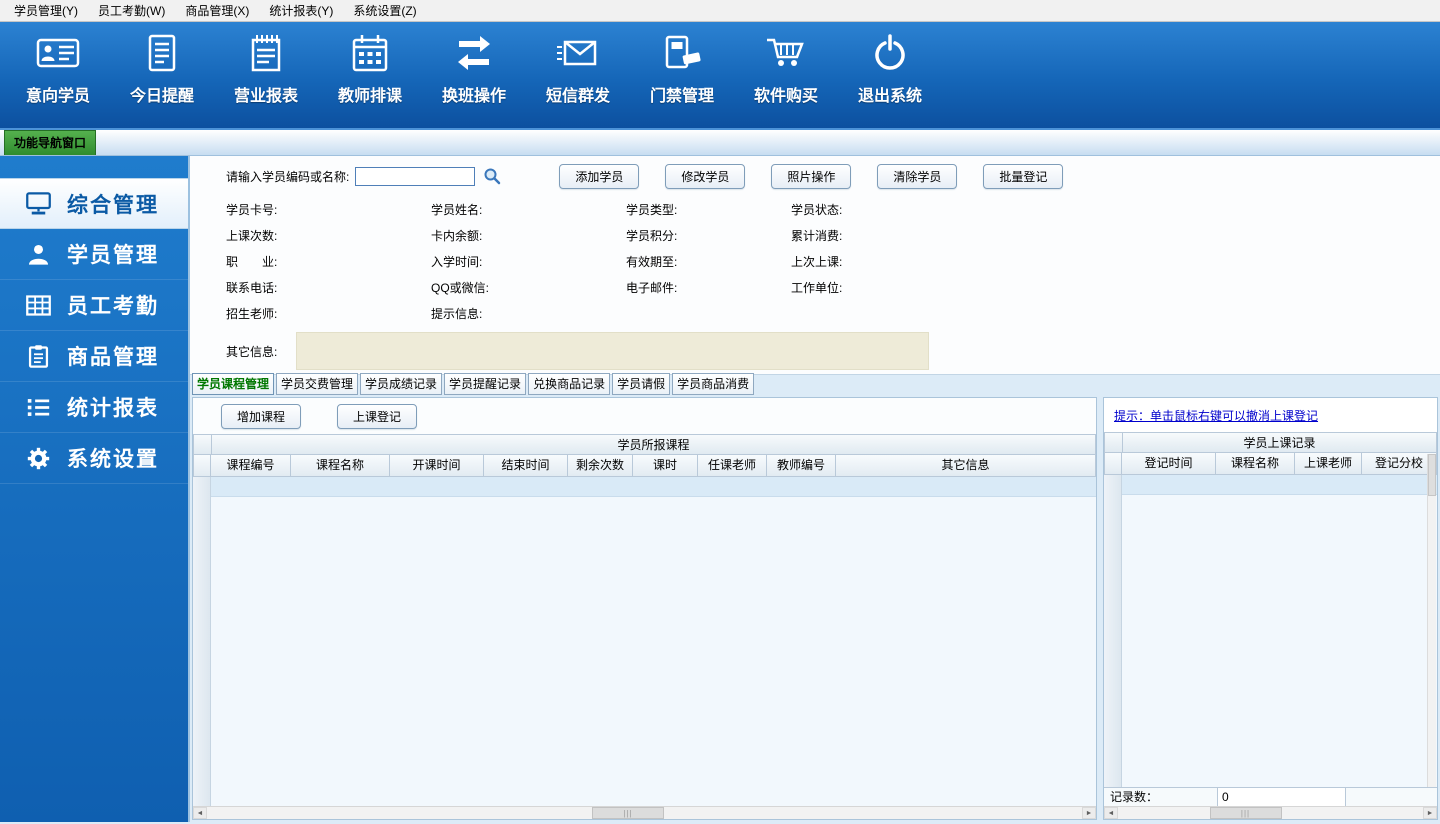 This screenshot has width=1440, height=824. What do you see at coordinates (612, 351) in the screenshot?
I see `other-info-box` at bounding box center [612, 351].